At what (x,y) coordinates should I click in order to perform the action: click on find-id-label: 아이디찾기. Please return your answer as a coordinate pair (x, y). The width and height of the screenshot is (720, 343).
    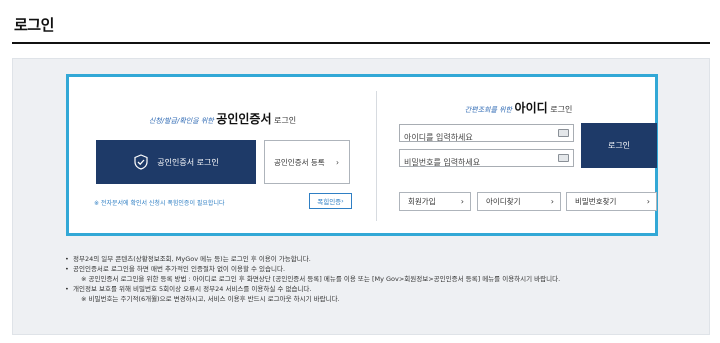
    Looking at the image, I should click on (503, 201).